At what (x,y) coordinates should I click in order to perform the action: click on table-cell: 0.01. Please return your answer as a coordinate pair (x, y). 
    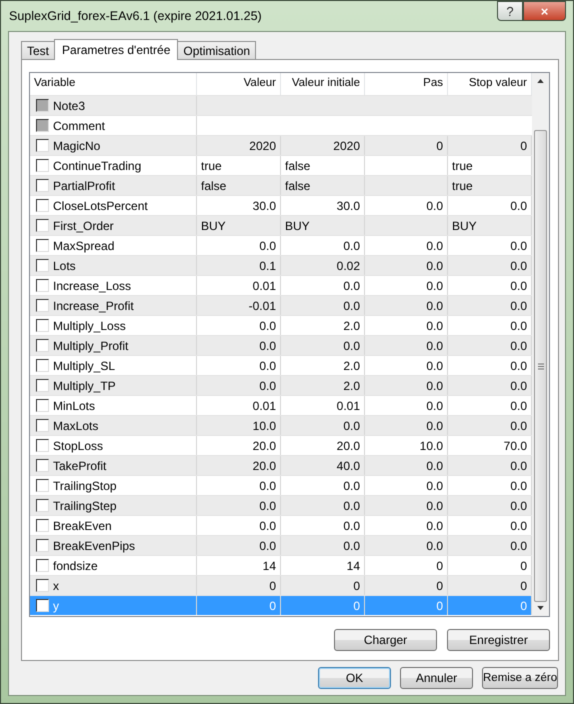
    Looking at the image, I should click on (348, 406).